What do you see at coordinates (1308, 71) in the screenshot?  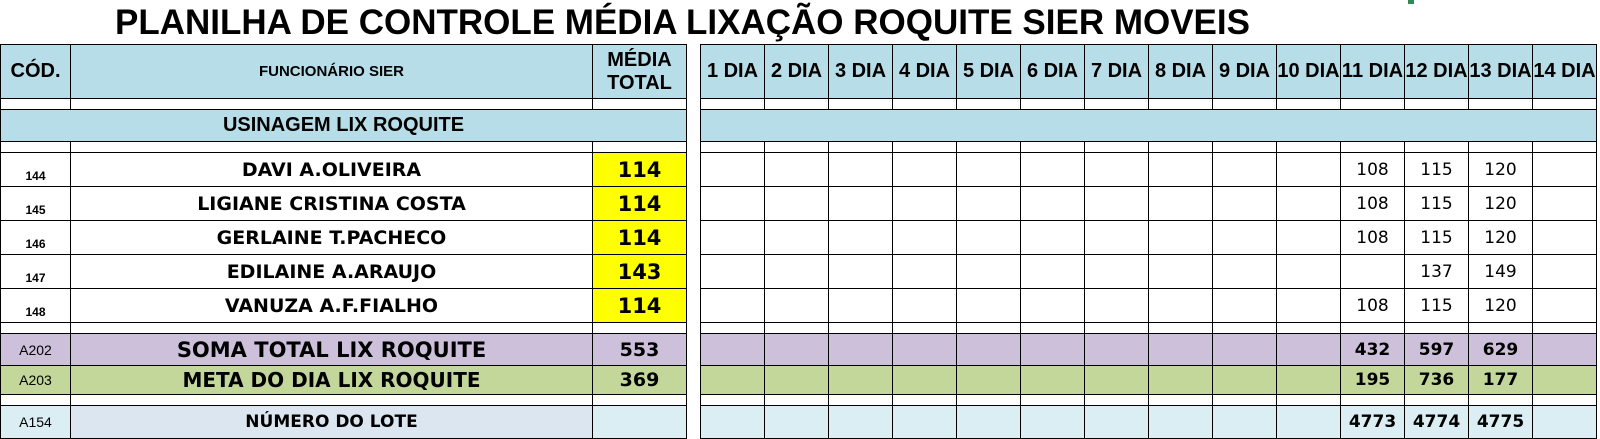 I see `header-day-10: 10 DIA` at bounding box center [1308, 71].